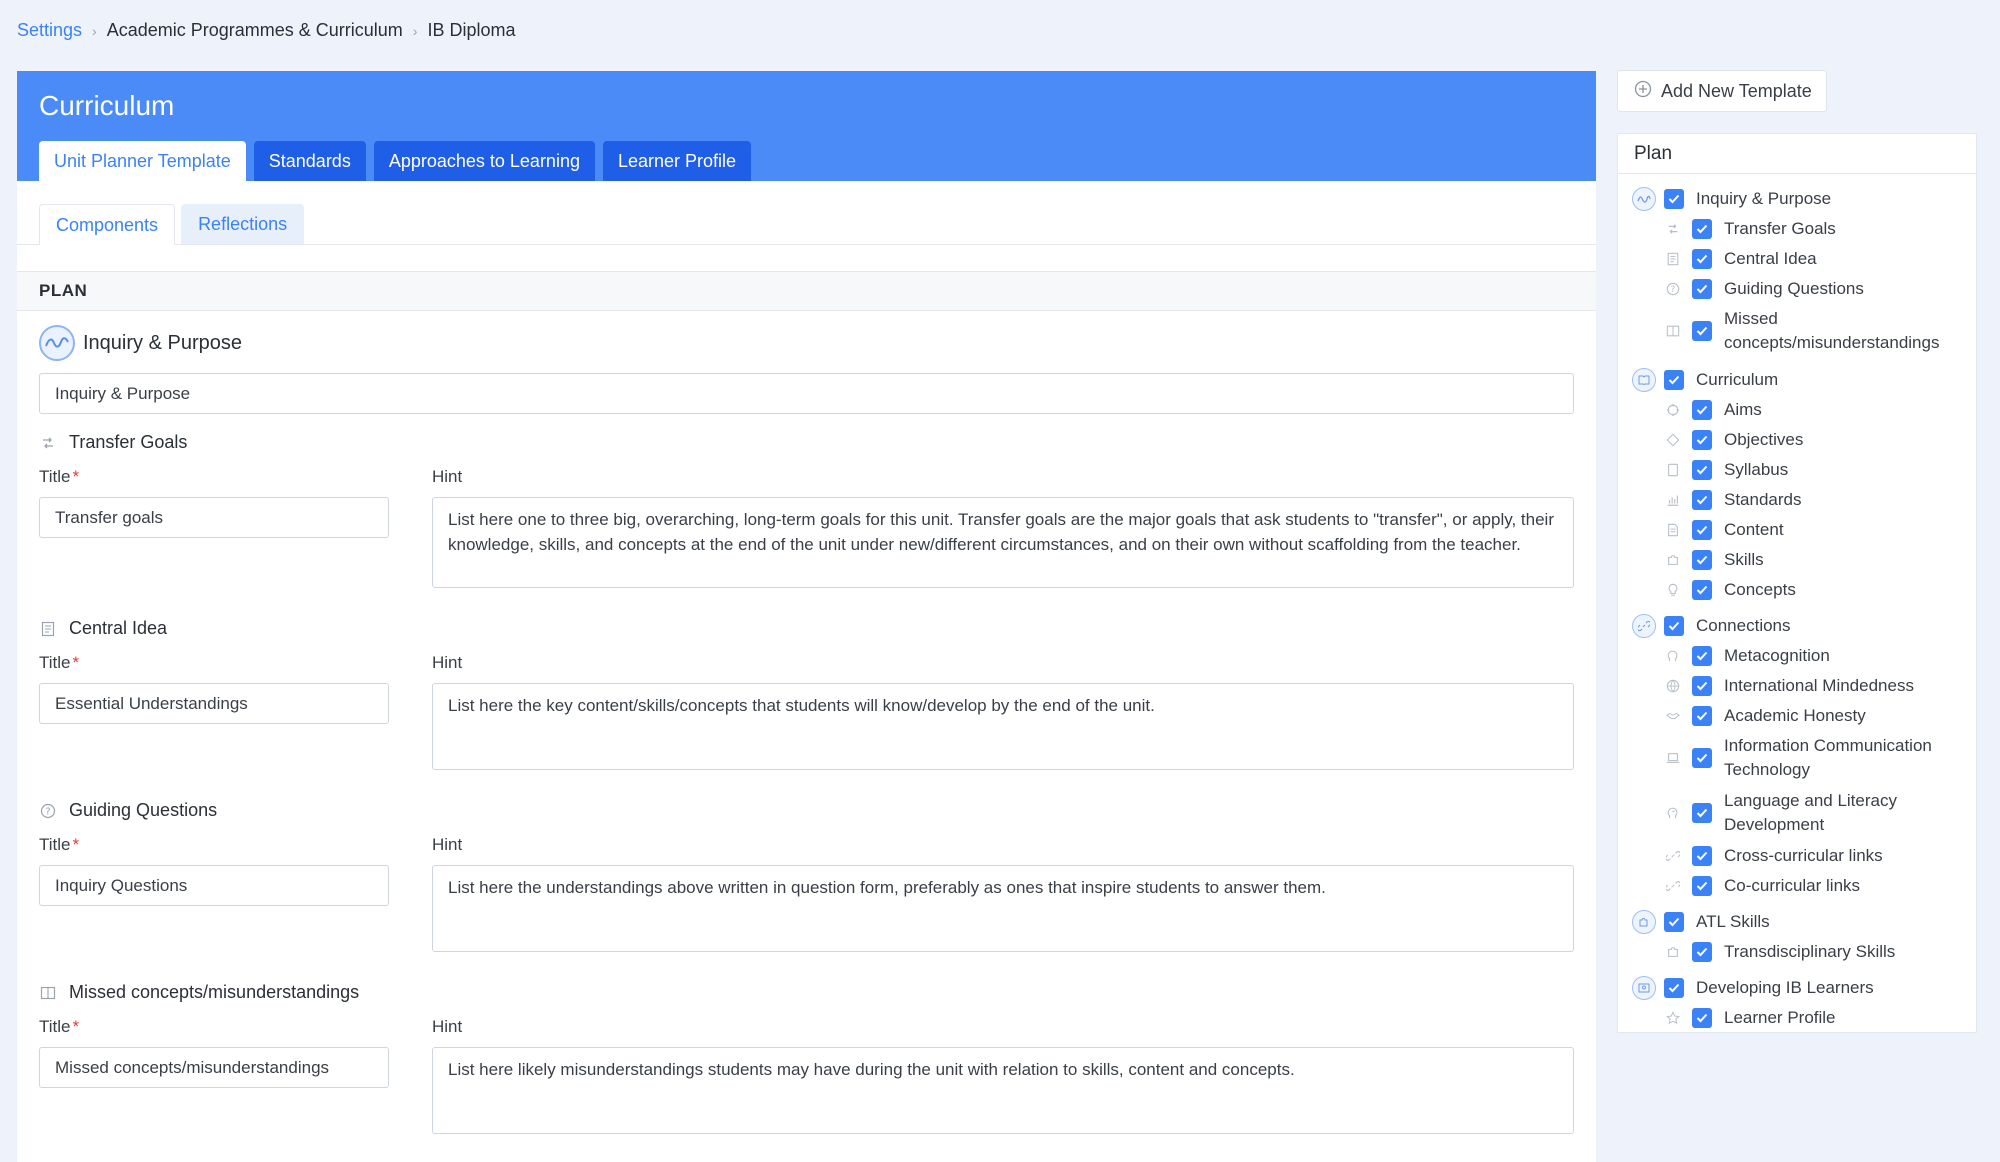  What do you see at coordinates (214, 1067) in the screenshot?
I see `title-input: Missed concepts/misunderstandings` at bounding box center [214, 1067].